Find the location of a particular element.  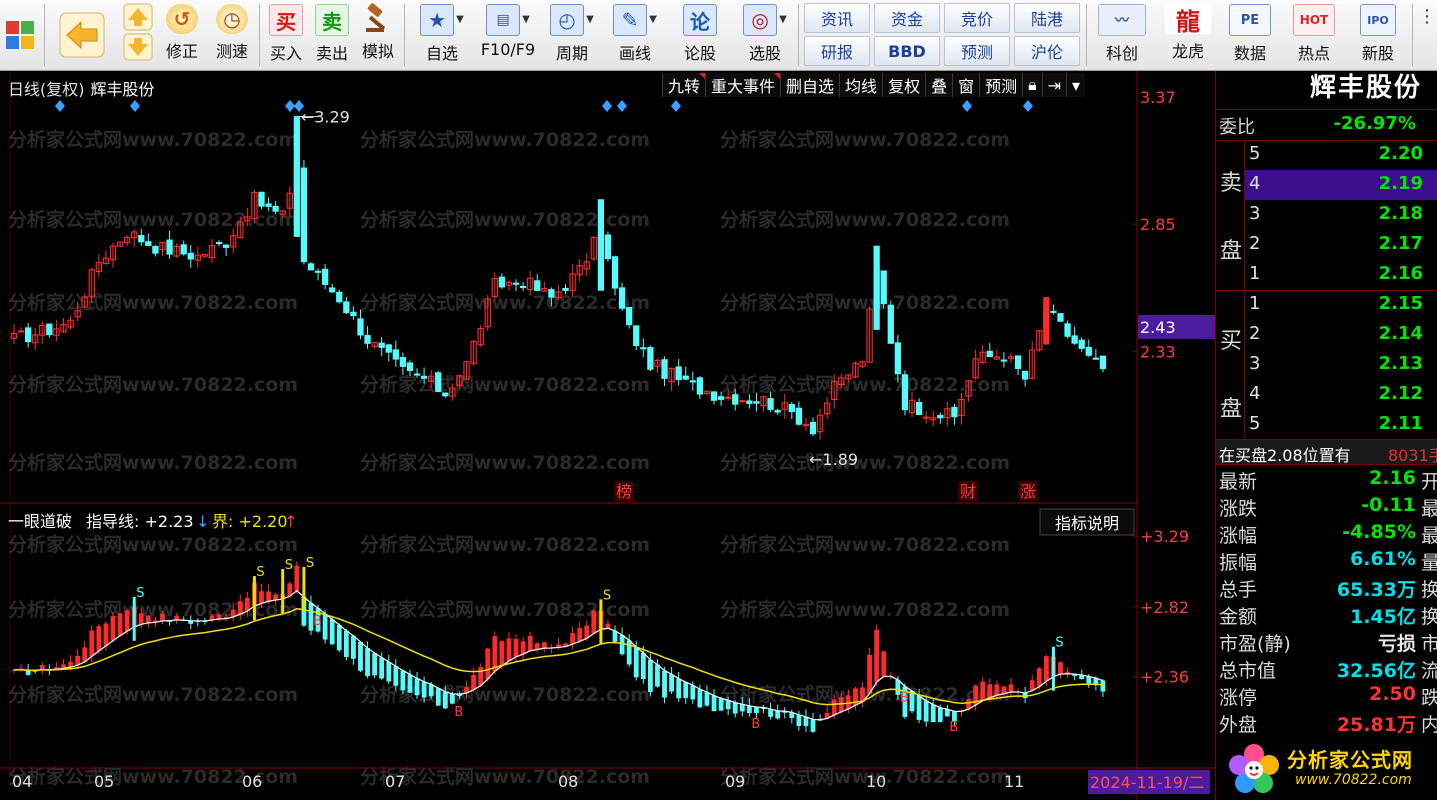

ipo-button: IPO 新股 is located at coordinates (1378, 35).